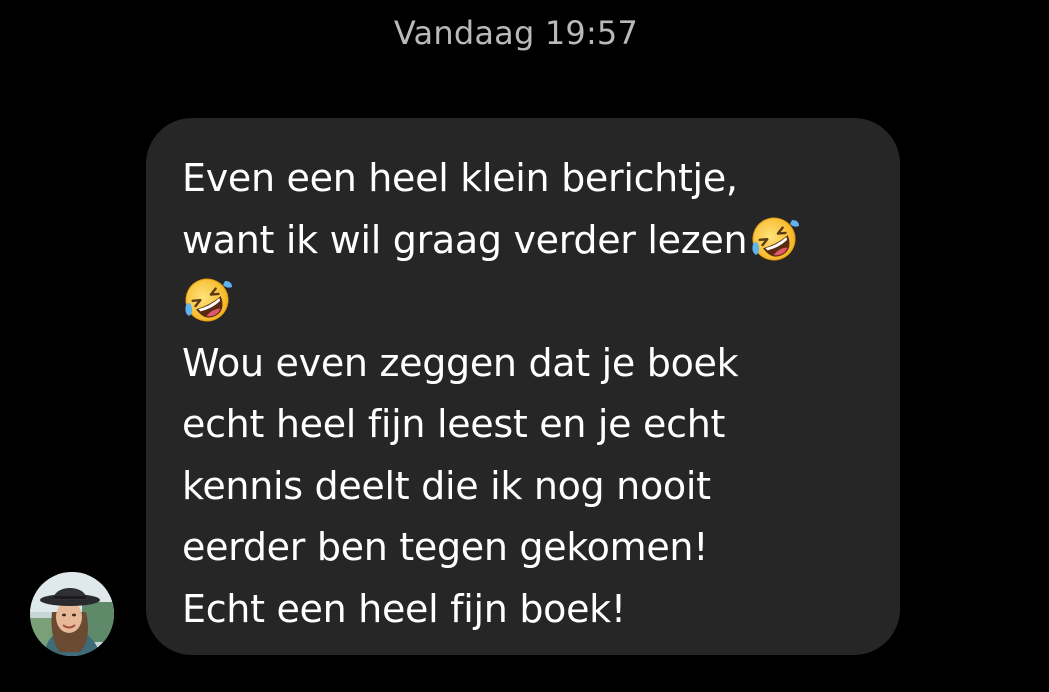 This screenshot has width=1049, height=692. What do you see at coordinates (404, 608) in the screenshot?
I see `message-line-8: Echt een heel fijn boek!` at bounding box center [404, 608].